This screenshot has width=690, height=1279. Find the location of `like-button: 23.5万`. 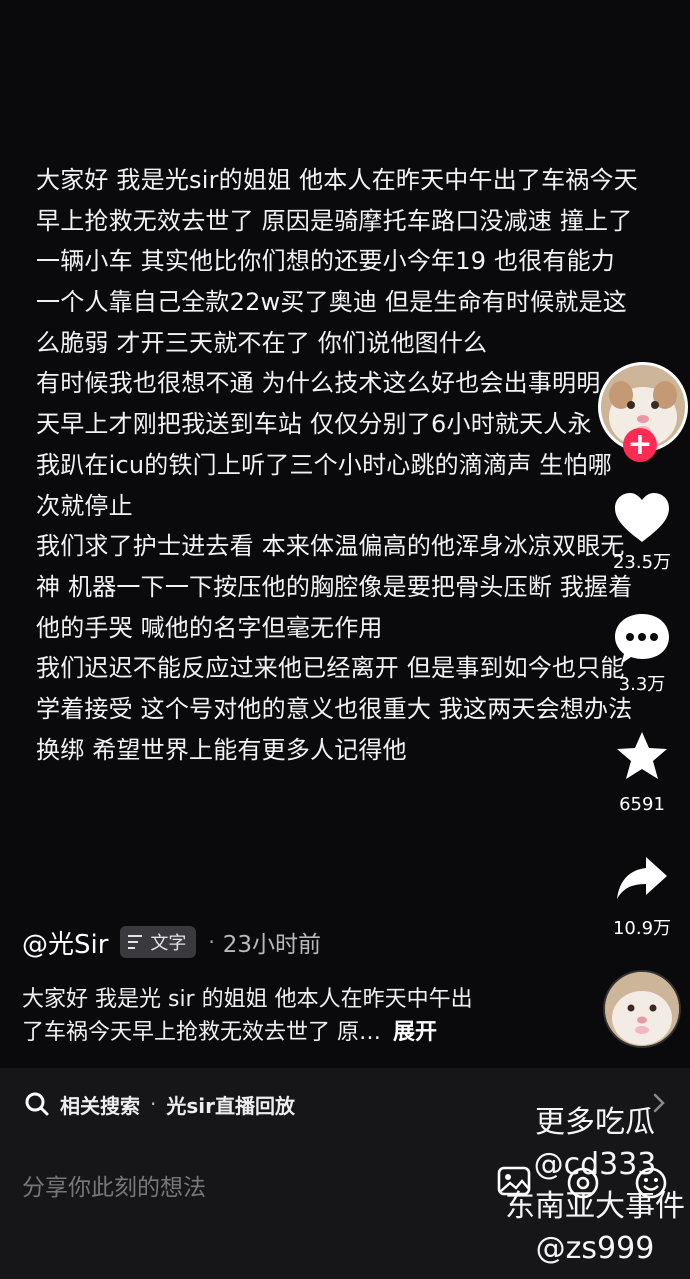

like-button: 23.5万 is located at coordinates (642, 533).